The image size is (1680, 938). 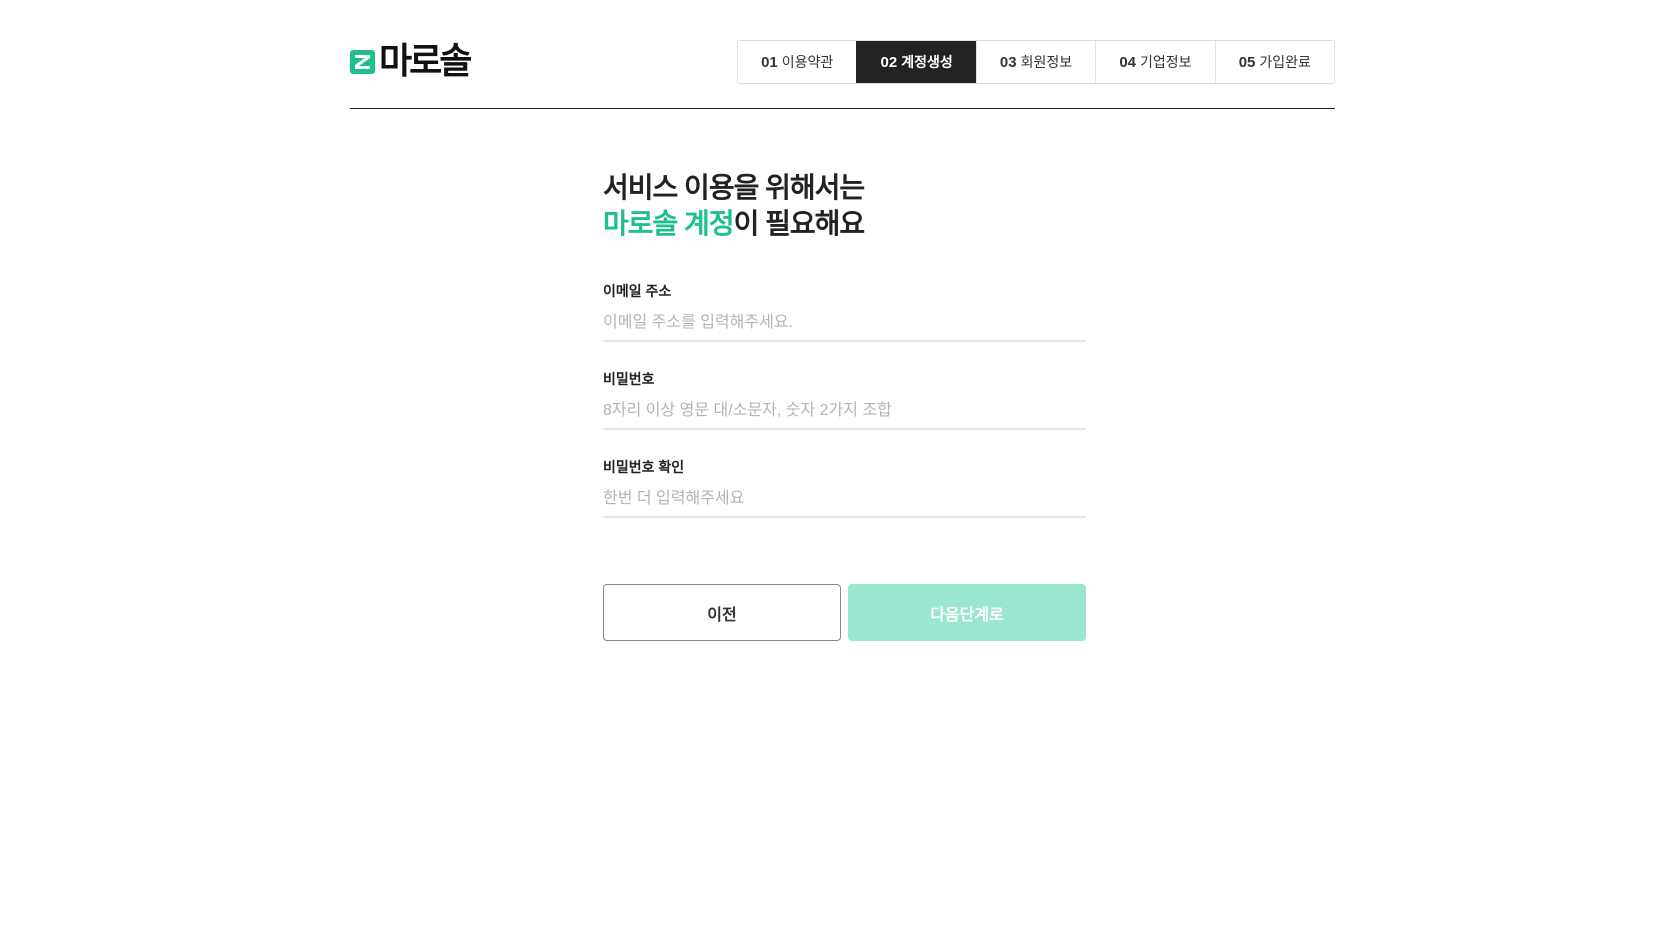 What do you see at coordinates (1274, 62) in the screenshot?
I see `step-complete: 05 가입완료` at bounding box center [1274, 62].